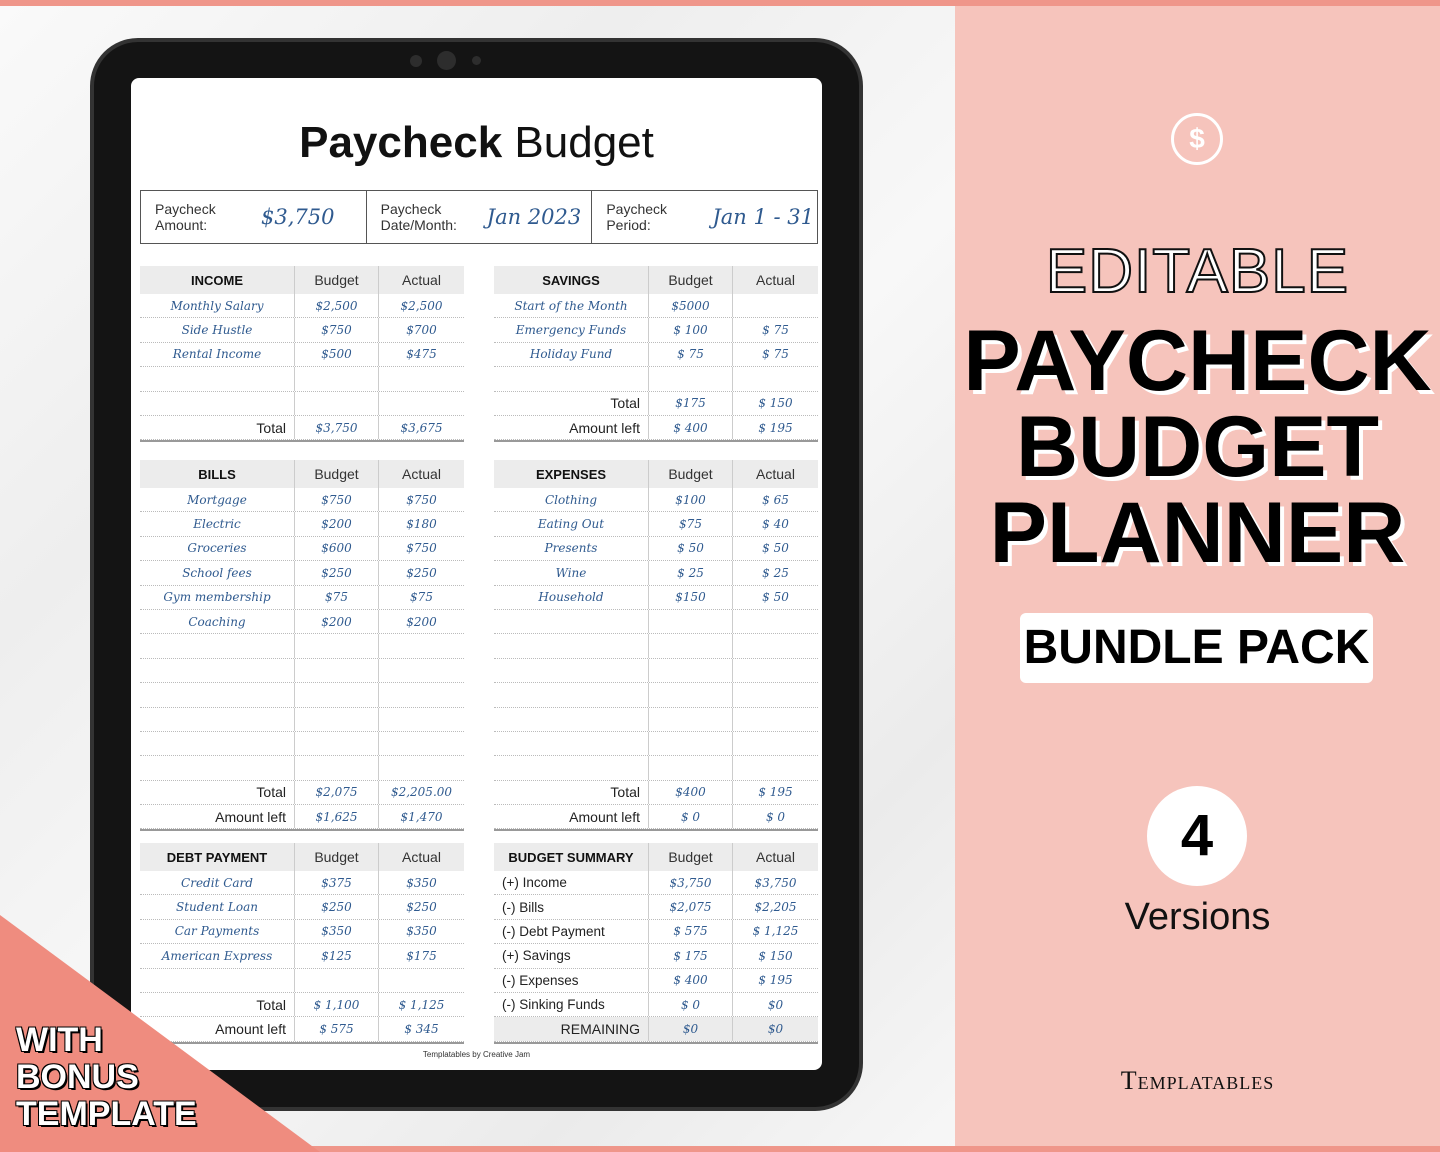 The image size is (1440, 1152). I want to click on actual-cell: $ 1,125, so click(775, 931).